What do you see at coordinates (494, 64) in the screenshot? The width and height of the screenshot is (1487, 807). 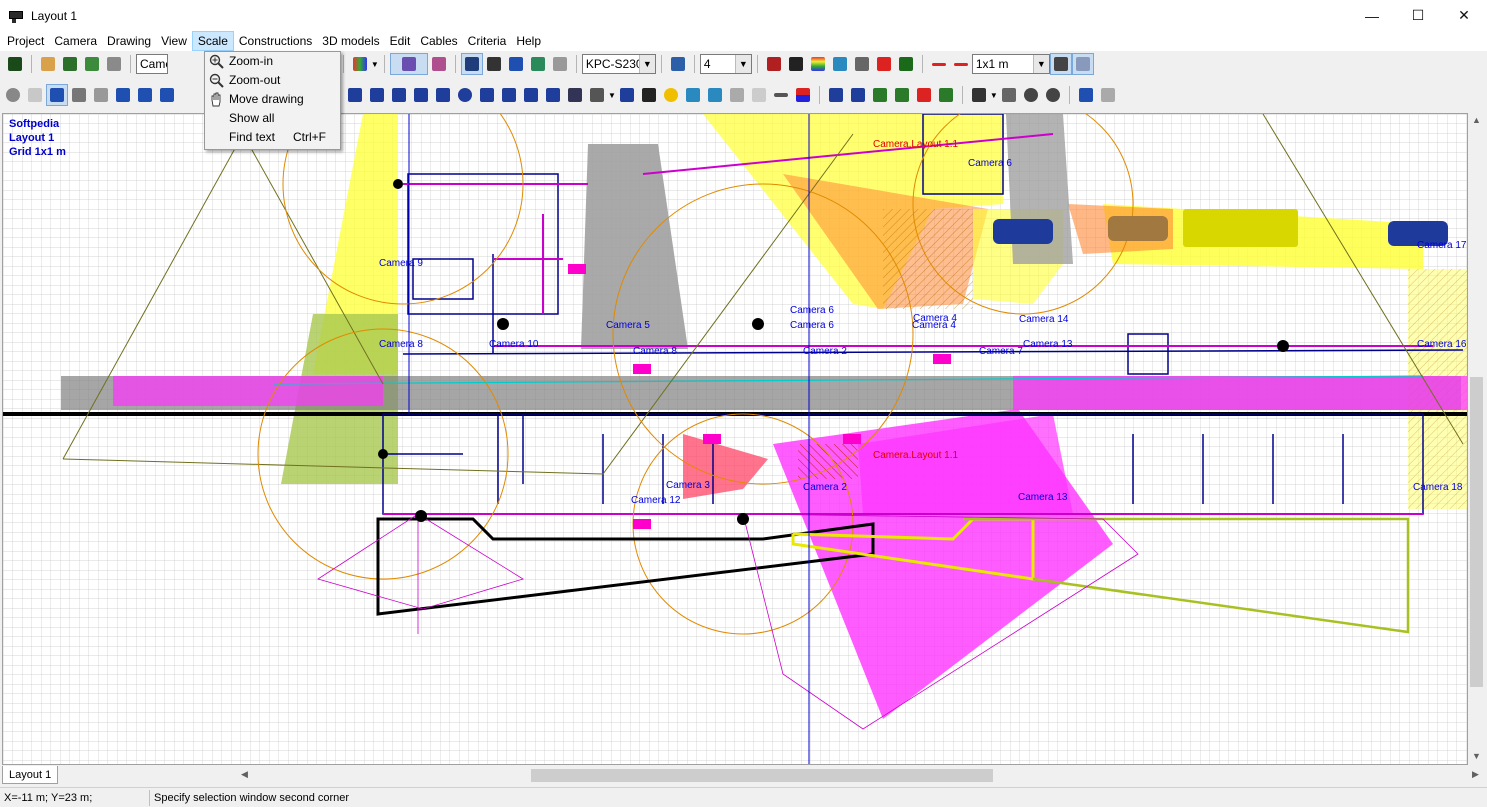 I see `face-button` at bounding box center [494, 64].